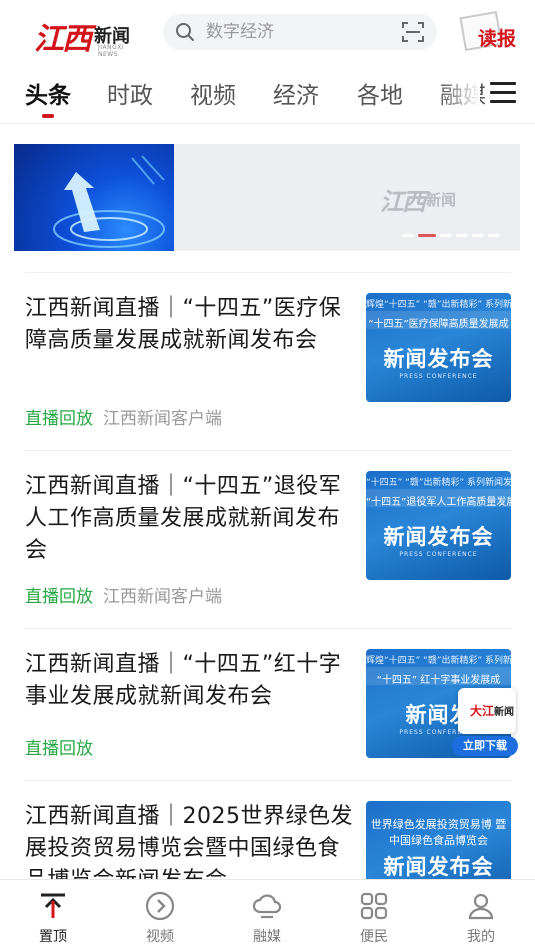 The width and height of the screenshot is (535, 951). Describe the element at coordinates (441, 200) in the screenshot. I see `banner-logo-sub: 新闻` at that location.